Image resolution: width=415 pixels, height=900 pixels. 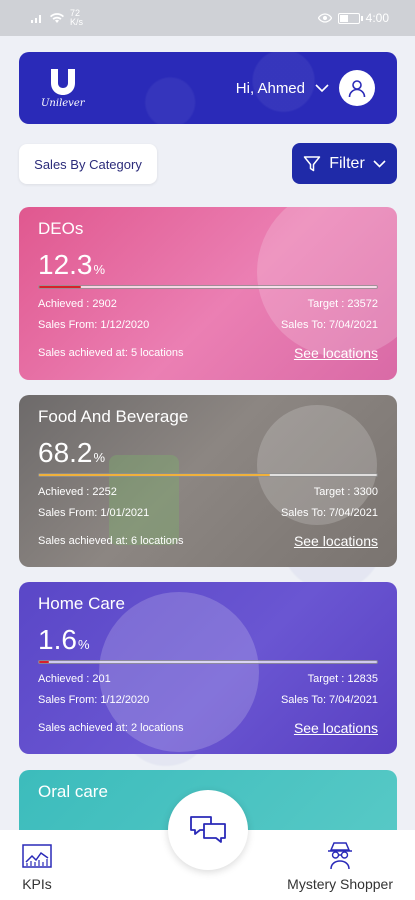 I want to click on chat-button, so click(x=208, y=830).